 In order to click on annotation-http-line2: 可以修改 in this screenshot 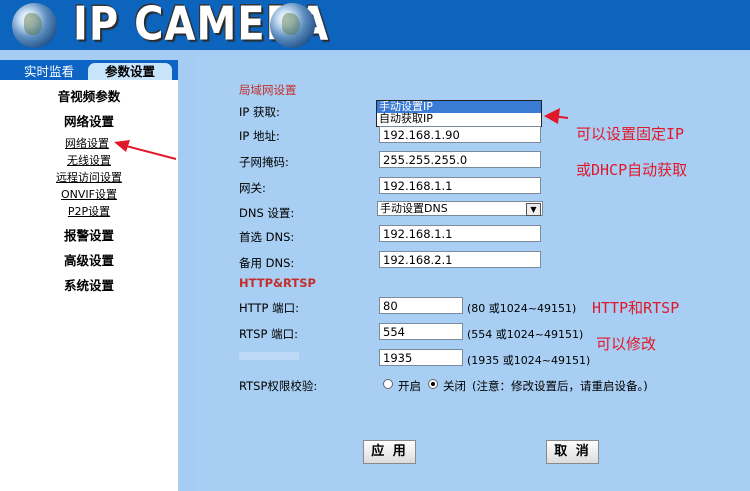, I will do `click(626, 344)`.